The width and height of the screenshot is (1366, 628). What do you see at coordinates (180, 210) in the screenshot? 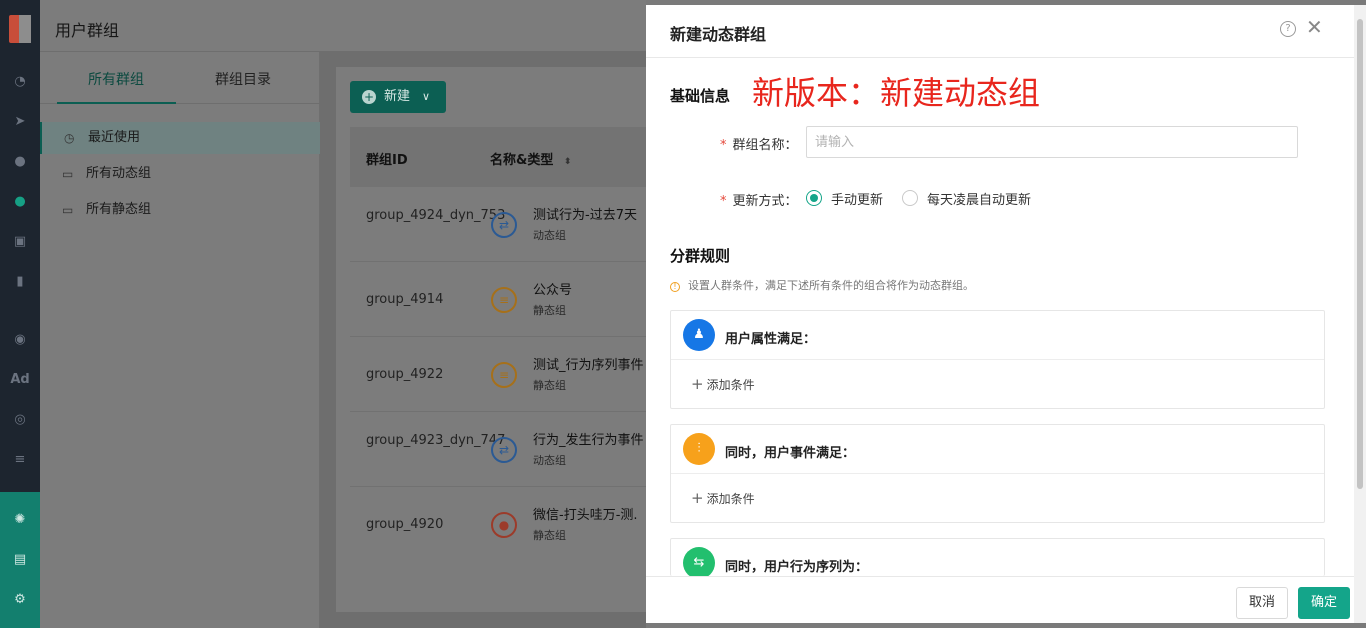
I see `subnav-item-static: ▭ 所有静态组` at bounding box center [180, 210].